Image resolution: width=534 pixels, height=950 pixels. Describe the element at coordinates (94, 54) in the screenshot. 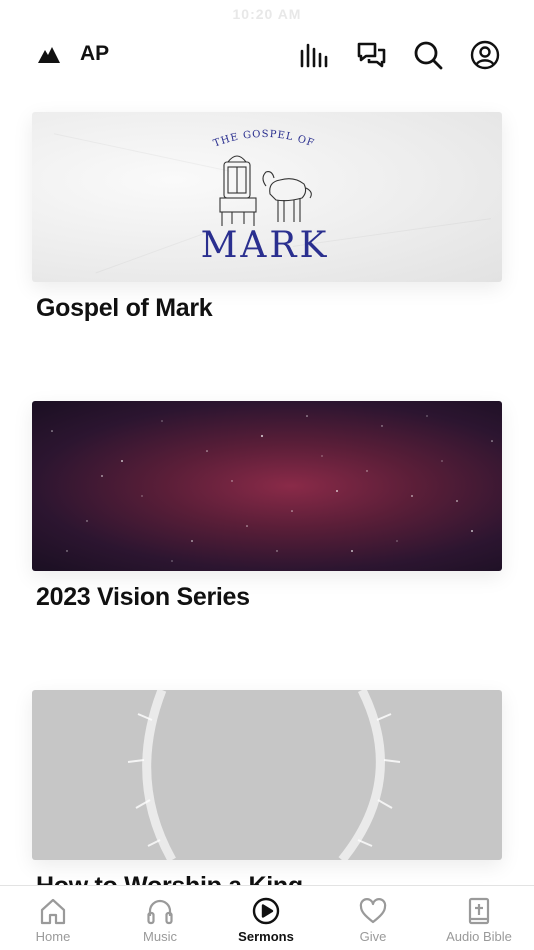

I see `brand-name: AP` at that location.